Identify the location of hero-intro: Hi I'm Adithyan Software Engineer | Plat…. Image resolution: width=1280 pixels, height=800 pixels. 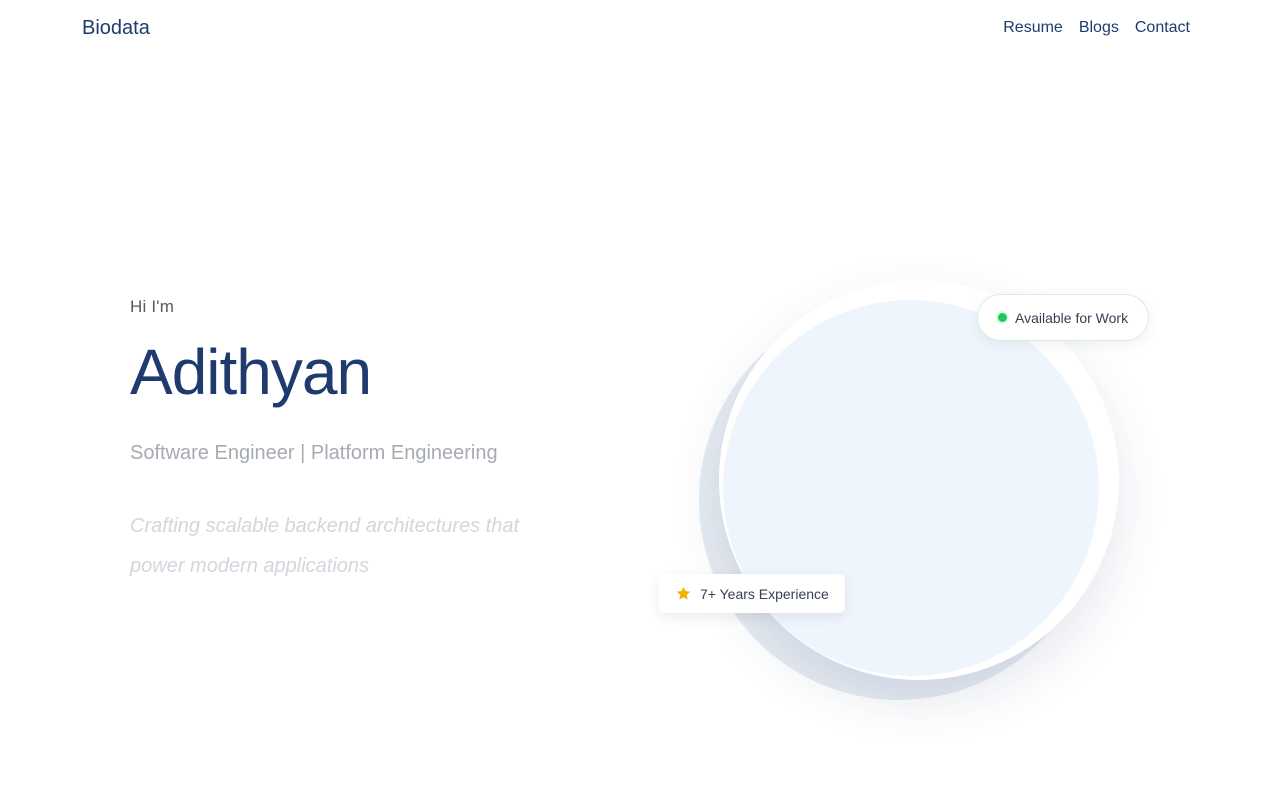
(350, 441).